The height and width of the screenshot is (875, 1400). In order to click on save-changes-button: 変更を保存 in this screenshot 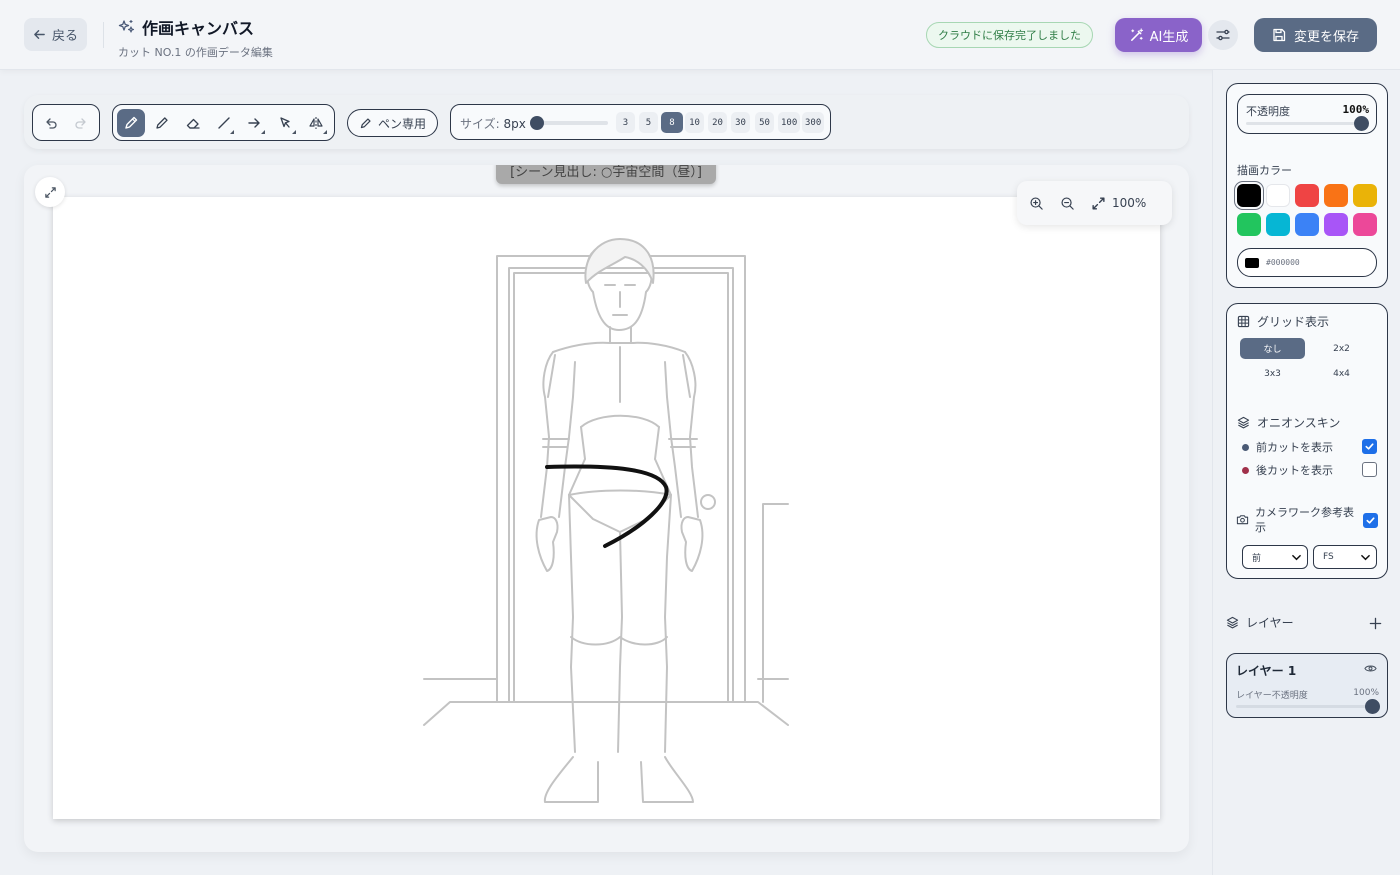, I will do `click(1315, 35)`.